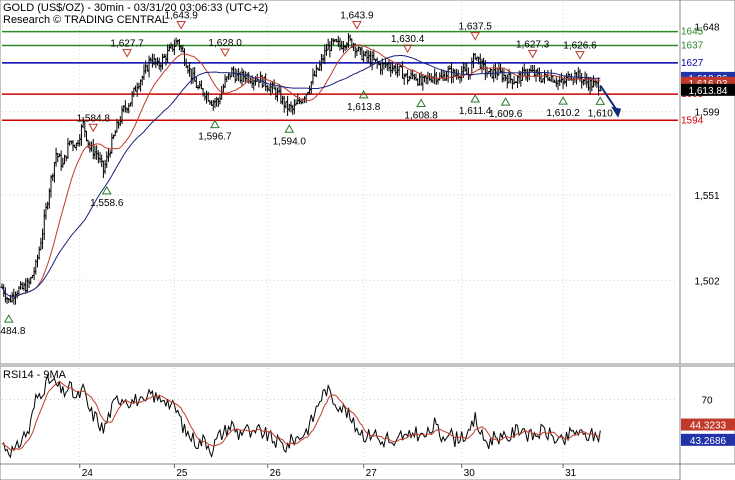  Describe the element at coordinates (290, 141) in the screenshot. I see `low-label: 1,594.0` at that location.